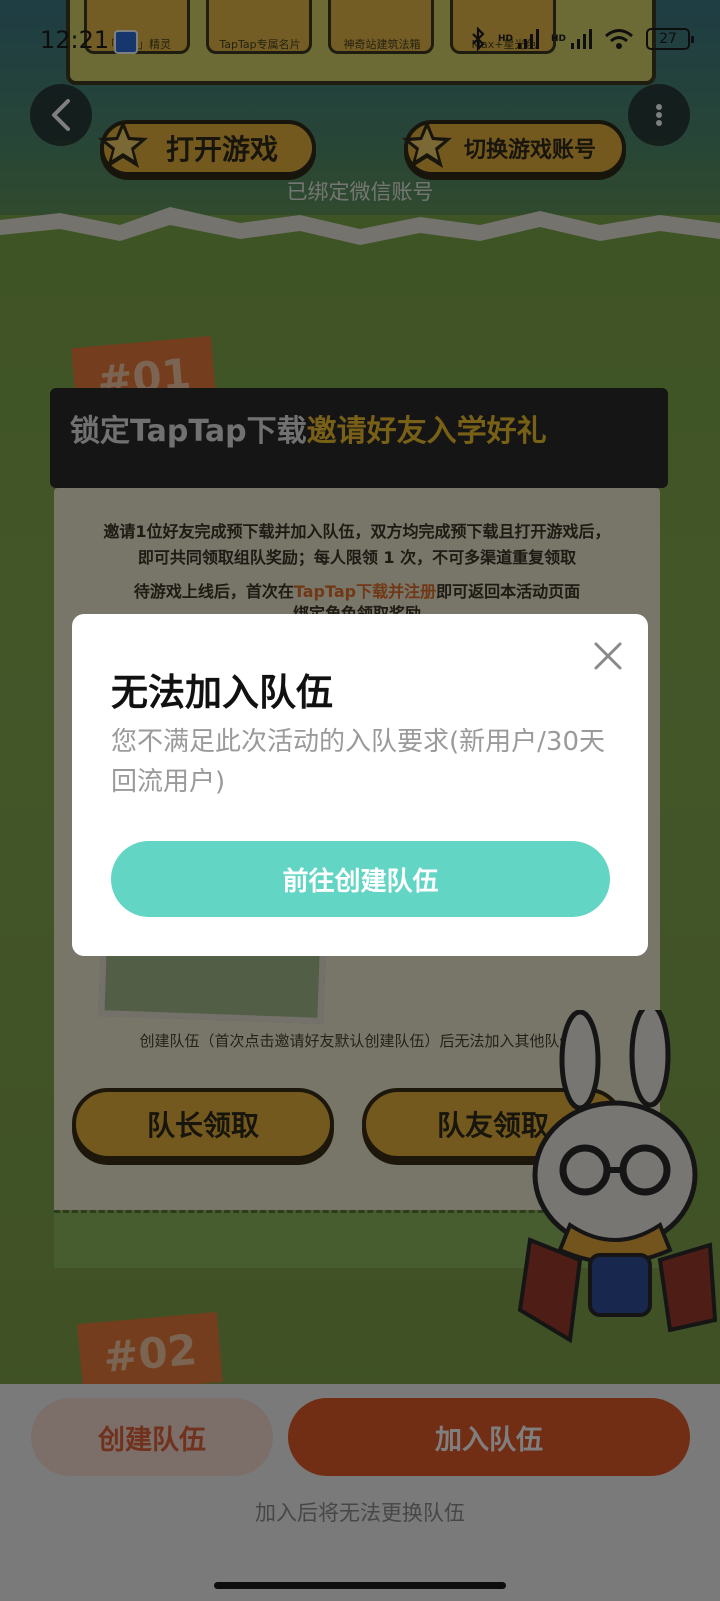 The image size is (720, 1601). I want to click on close-icon, so click(608, 656).